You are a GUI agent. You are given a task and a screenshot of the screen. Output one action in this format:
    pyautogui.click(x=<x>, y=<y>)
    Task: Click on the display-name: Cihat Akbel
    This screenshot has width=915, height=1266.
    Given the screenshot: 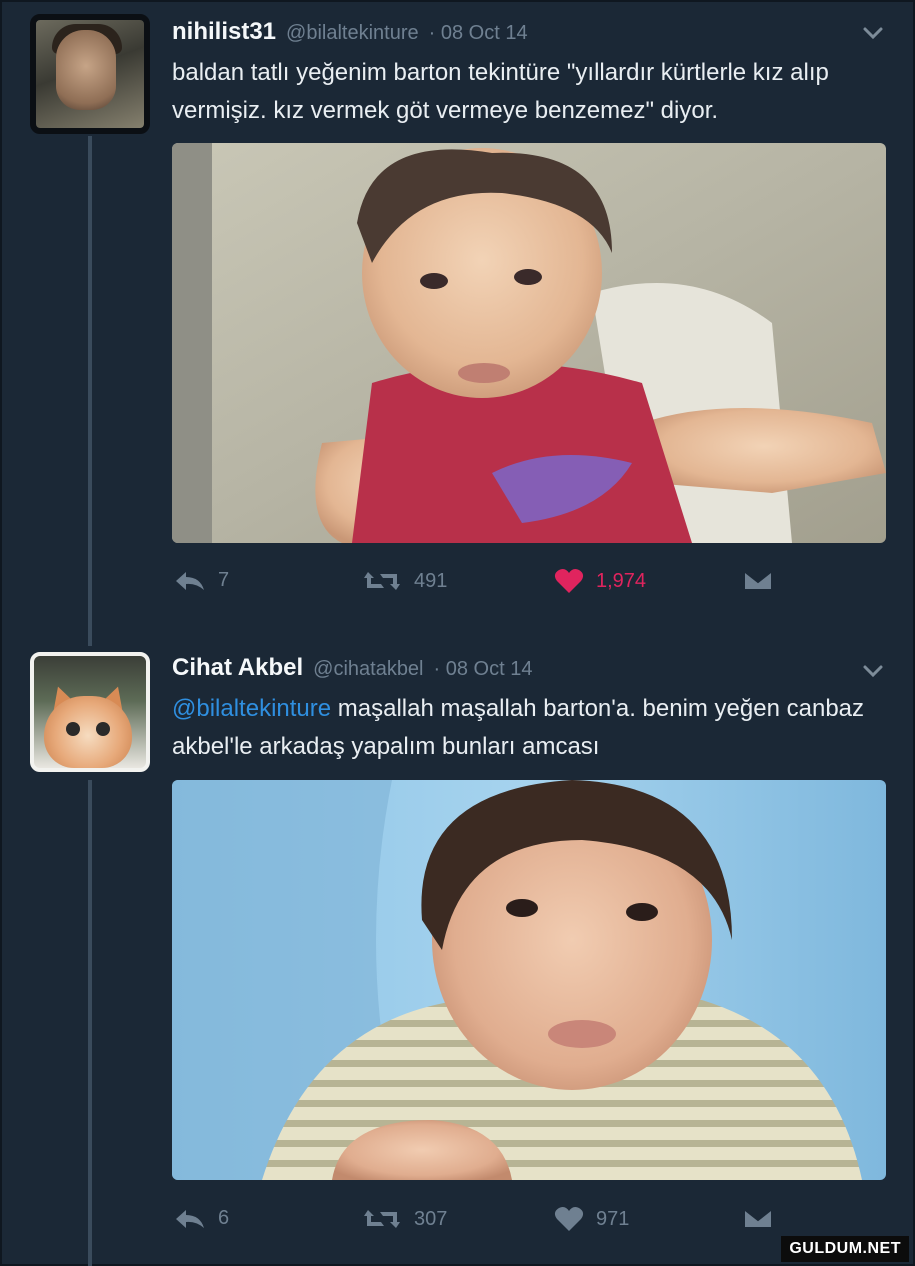 What is the action you would take?
    pyautogui.click(x=237, y=668)
    